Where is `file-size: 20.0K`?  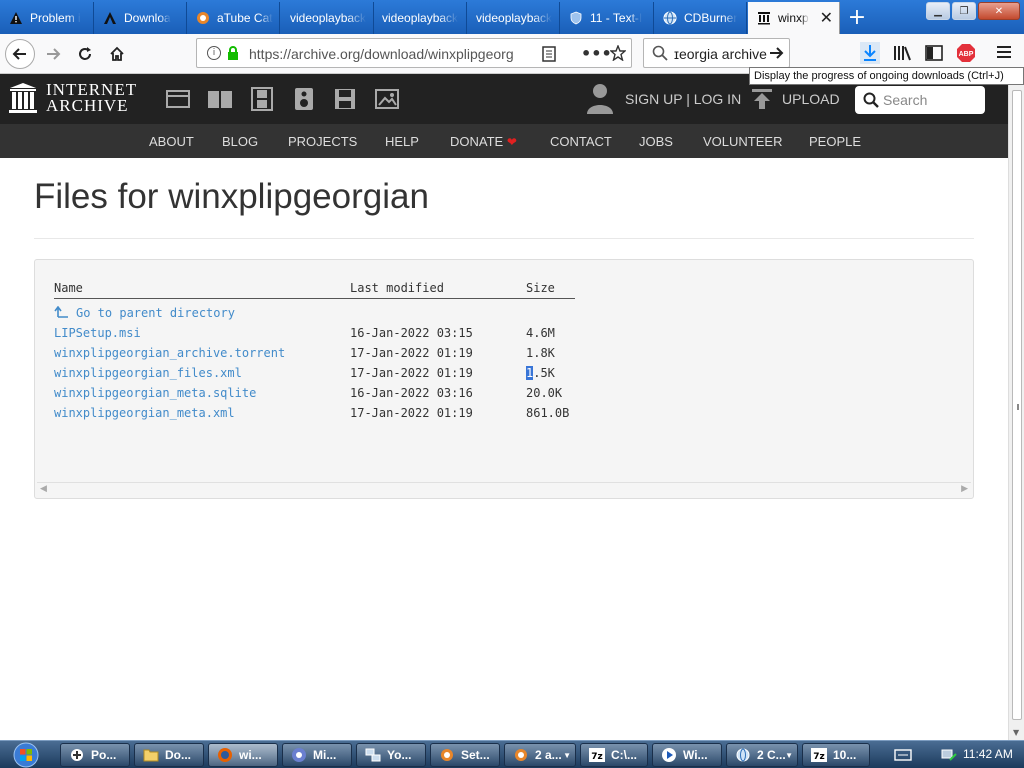
file-size: 20.0K is located at coordinates (544, 393).